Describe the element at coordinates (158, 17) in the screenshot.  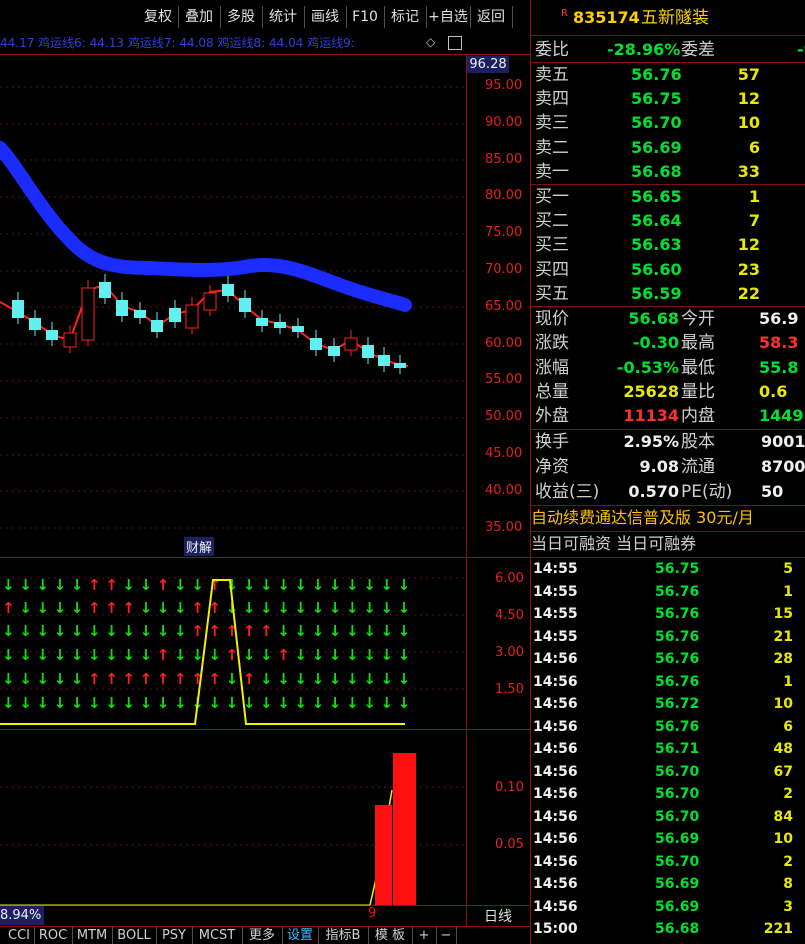
I see `toolbar-button-0: 复权` at that location.